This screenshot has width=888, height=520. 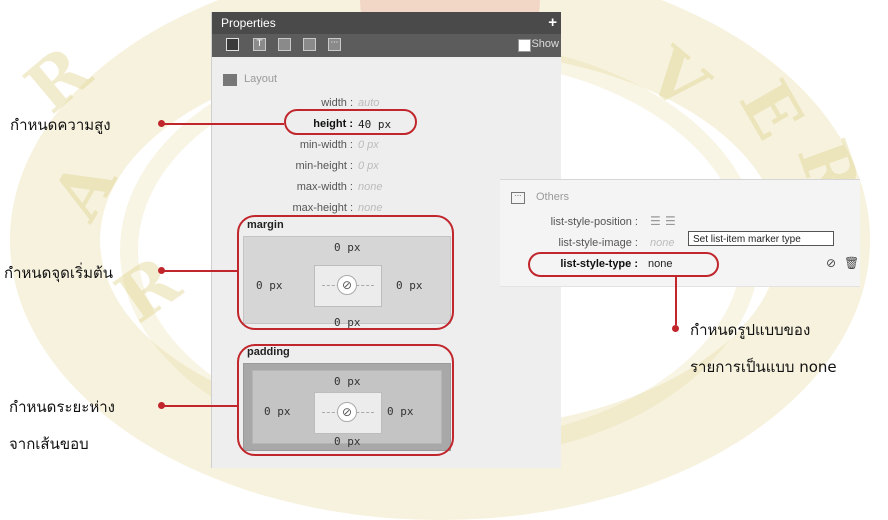 I want to click on text-icon: T, so click(x=259, y=44).